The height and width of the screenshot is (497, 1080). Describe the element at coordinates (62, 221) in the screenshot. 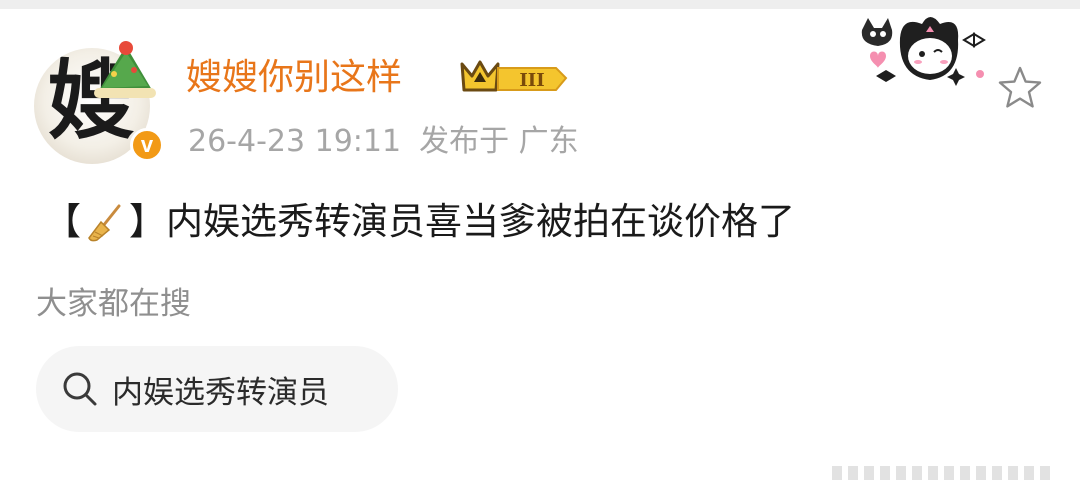

I see `bracket-open: 【` at that location.